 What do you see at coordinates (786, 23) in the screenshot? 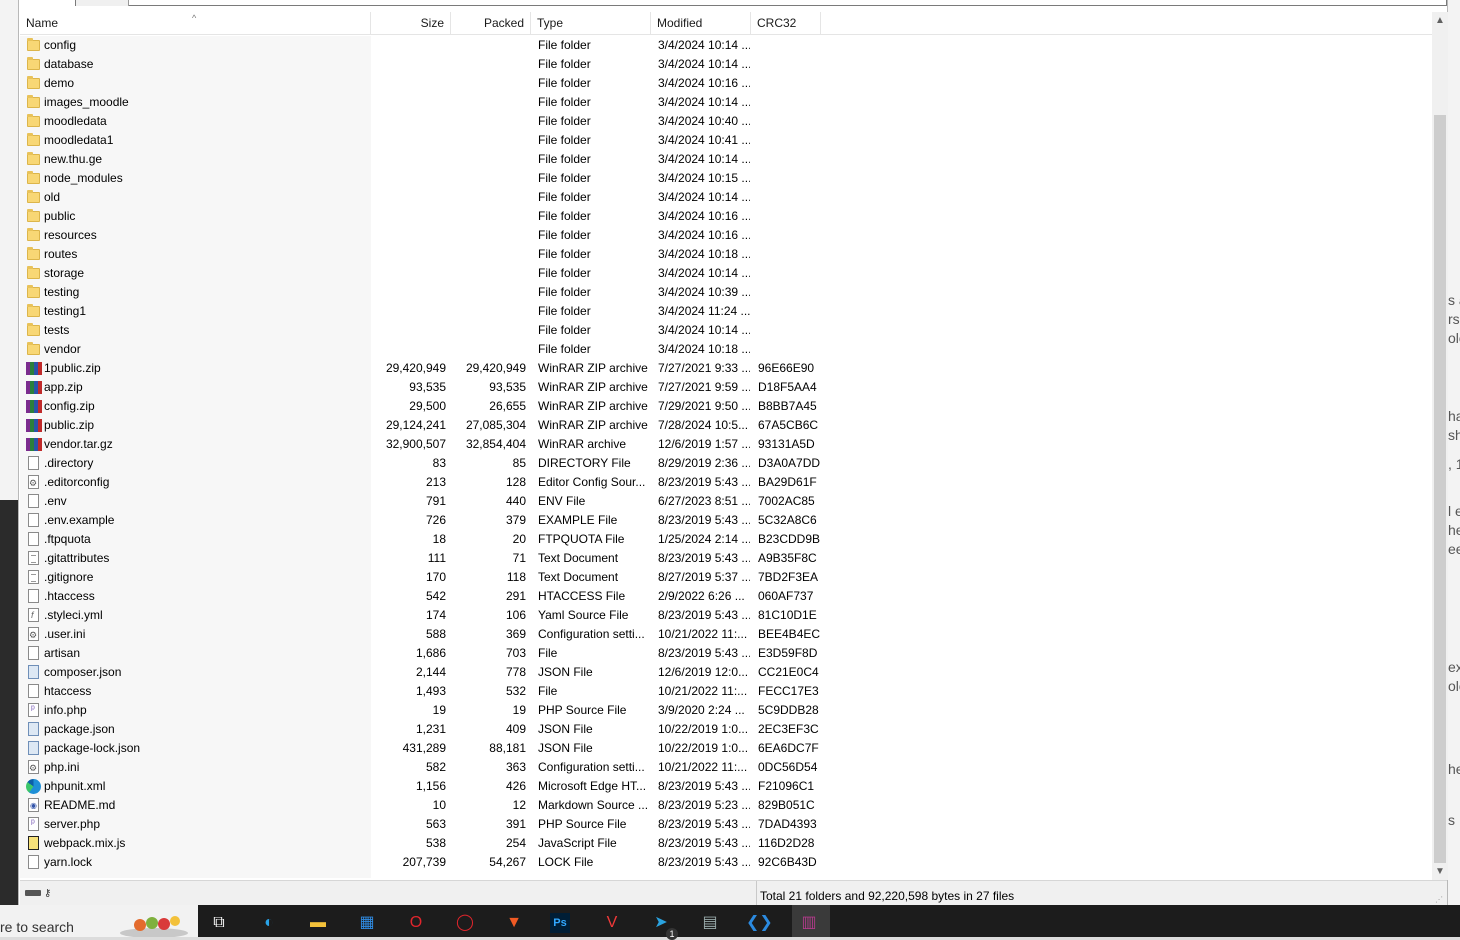
I see `column-crc-header: CRC32` at bounding box center [786, 23].